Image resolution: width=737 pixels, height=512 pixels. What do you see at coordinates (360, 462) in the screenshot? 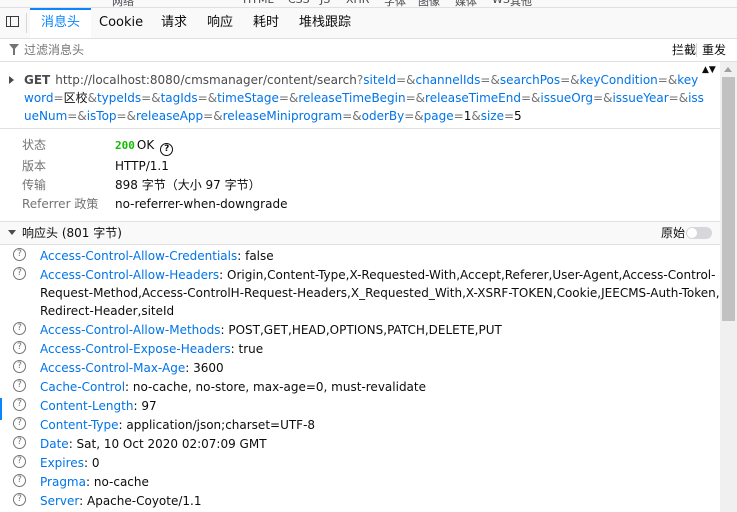
I see `header-row: ? Expires: 0` at bounding box center [360, 462].